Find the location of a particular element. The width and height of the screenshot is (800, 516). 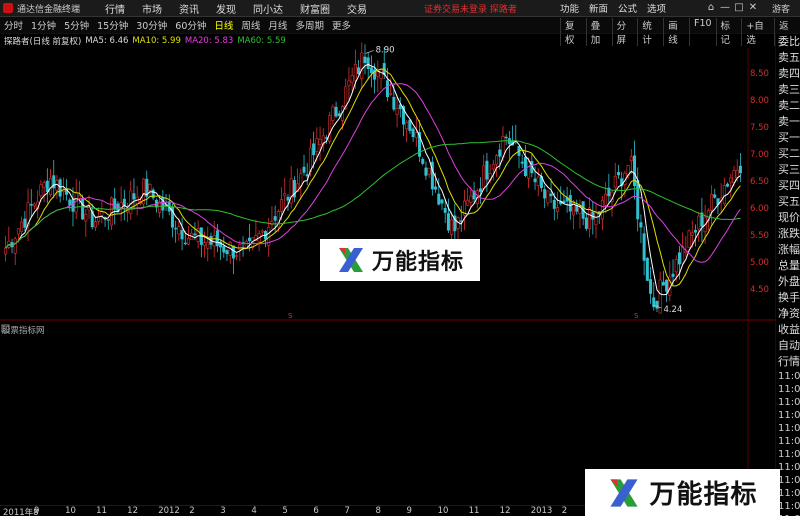

watermark-text: 万能指标 is located at coordinates (417, 262).